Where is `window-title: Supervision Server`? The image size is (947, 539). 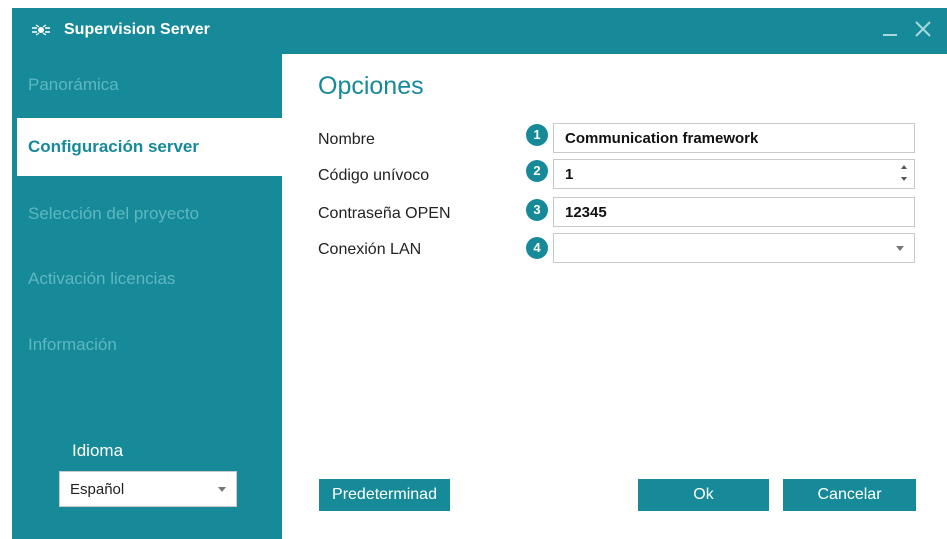 window-title: Supervision Server is located at coordinates (137, 29).